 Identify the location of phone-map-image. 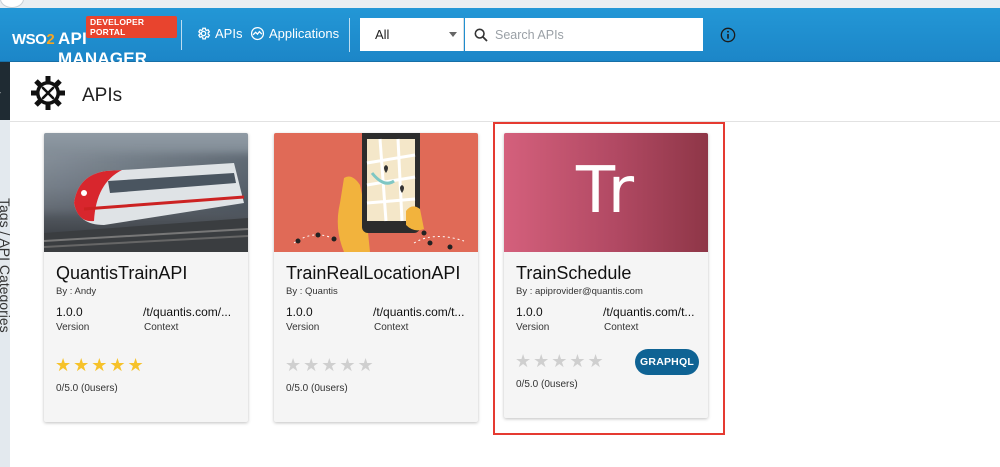
(379, 192).